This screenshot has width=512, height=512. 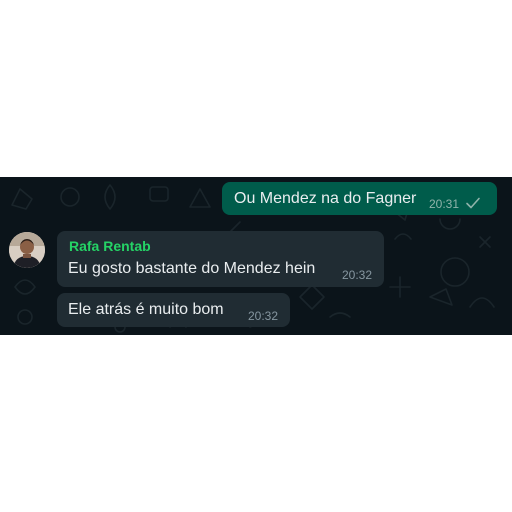 I want to click on outgoing-message-bubble: Ou Mendez na do Fagner 20:31, so click(x=359, y=198).